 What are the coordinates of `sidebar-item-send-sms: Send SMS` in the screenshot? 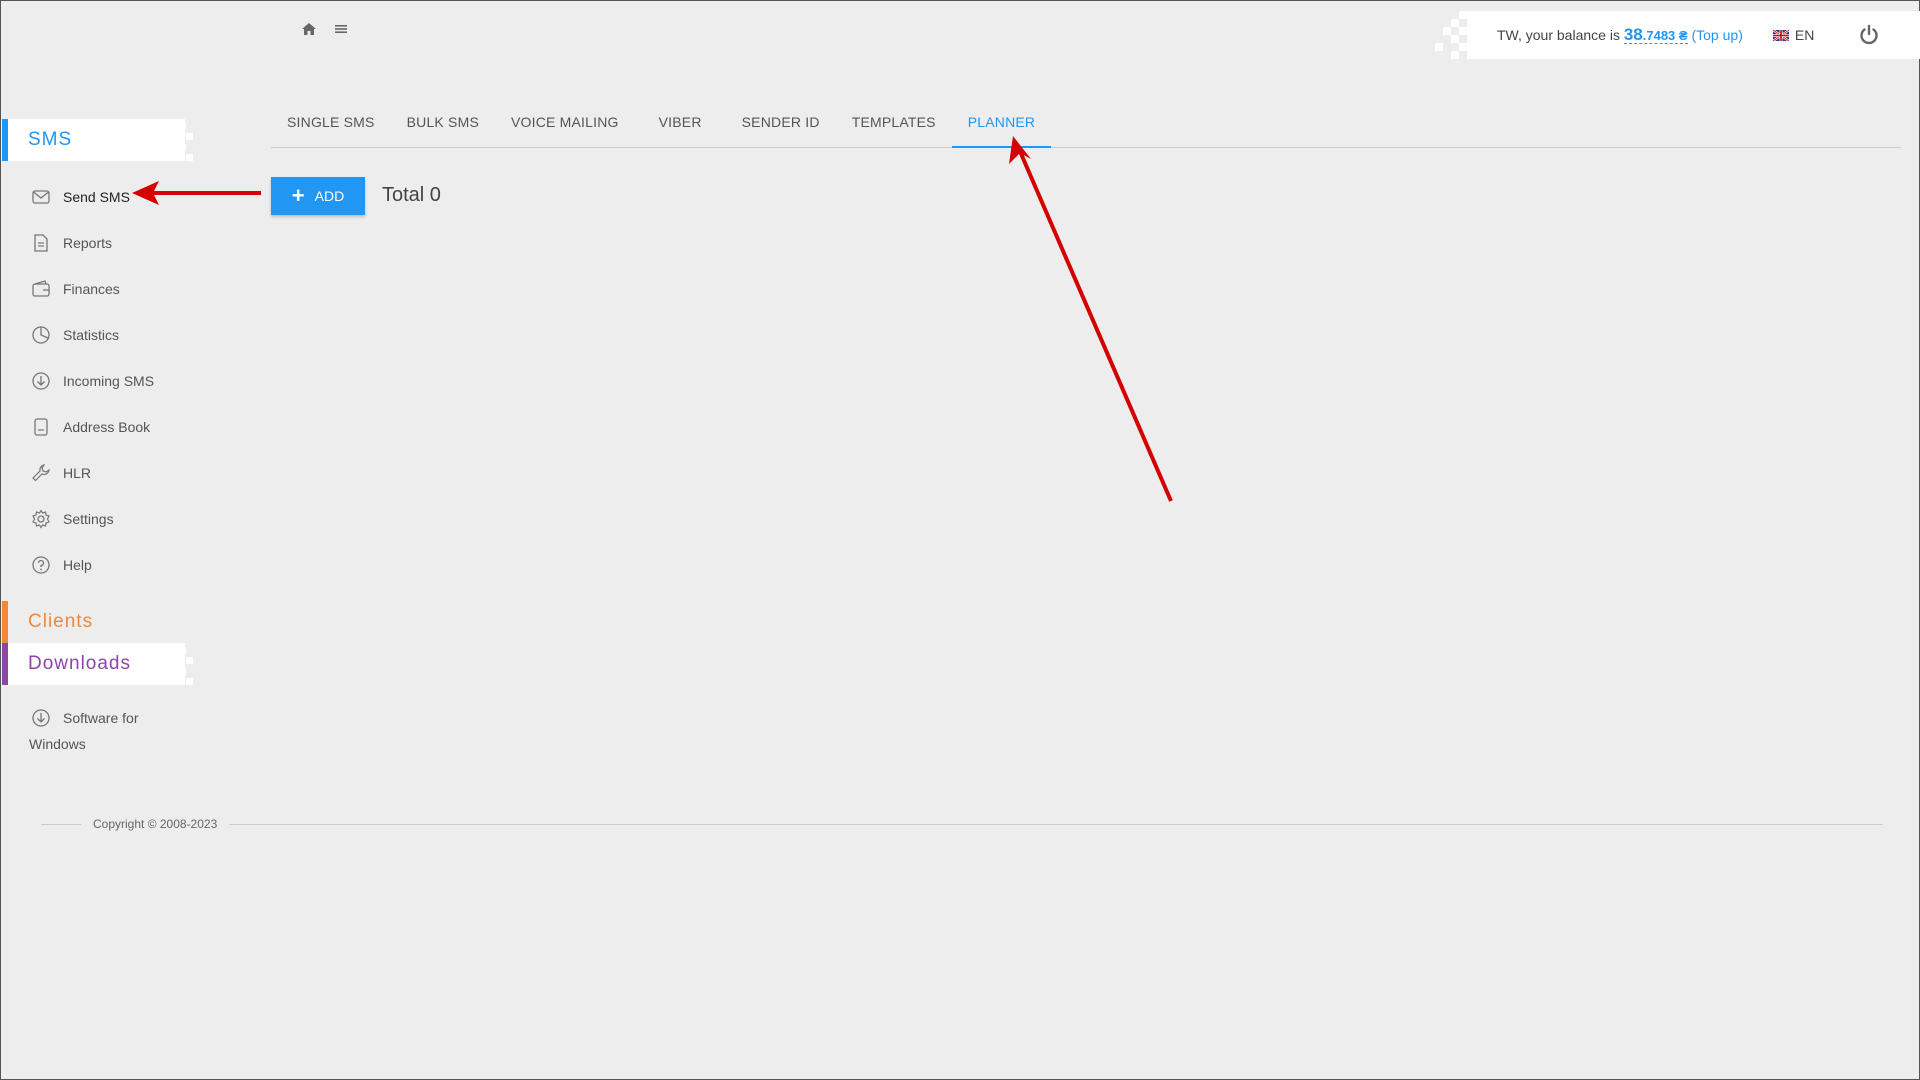 It's located at (91, 197).